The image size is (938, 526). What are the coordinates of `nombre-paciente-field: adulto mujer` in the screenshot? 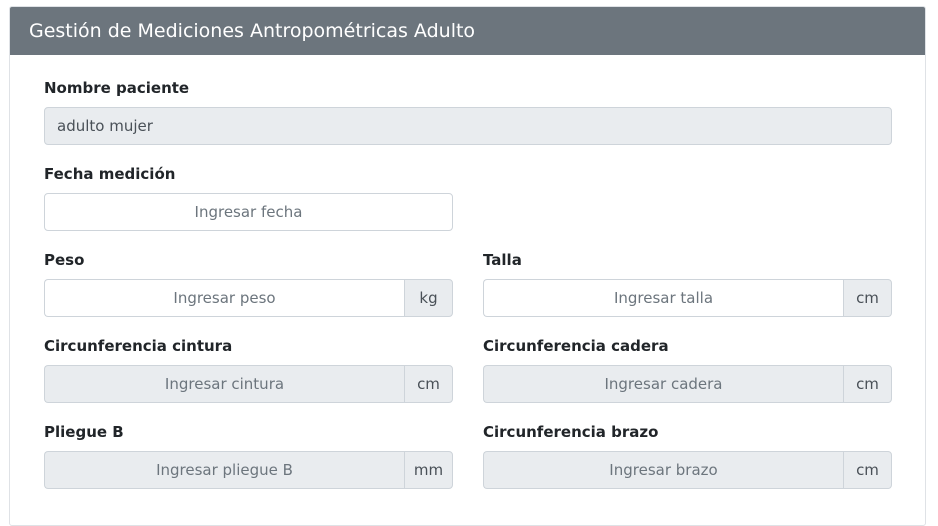 It's located at (468, 126).